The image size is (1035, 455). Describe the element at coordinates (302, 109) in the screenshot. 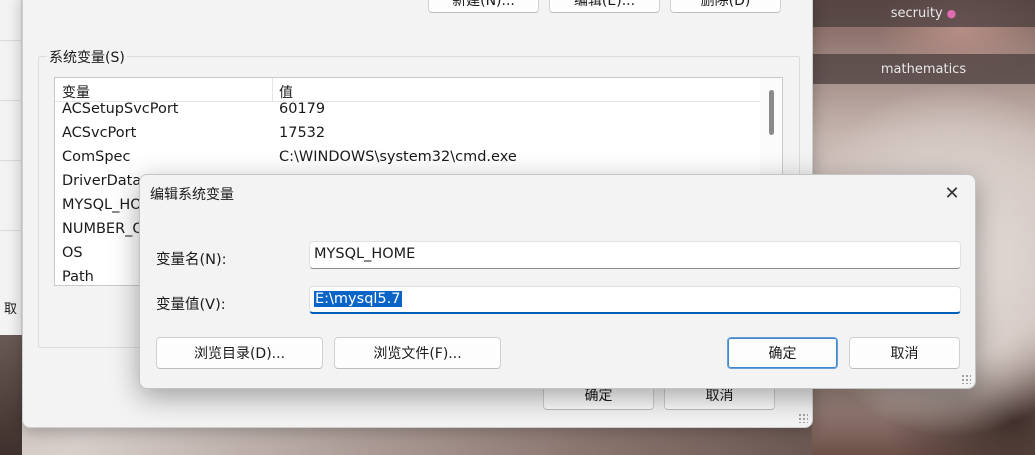

I see `variable-value-cell: 60179` at that location.